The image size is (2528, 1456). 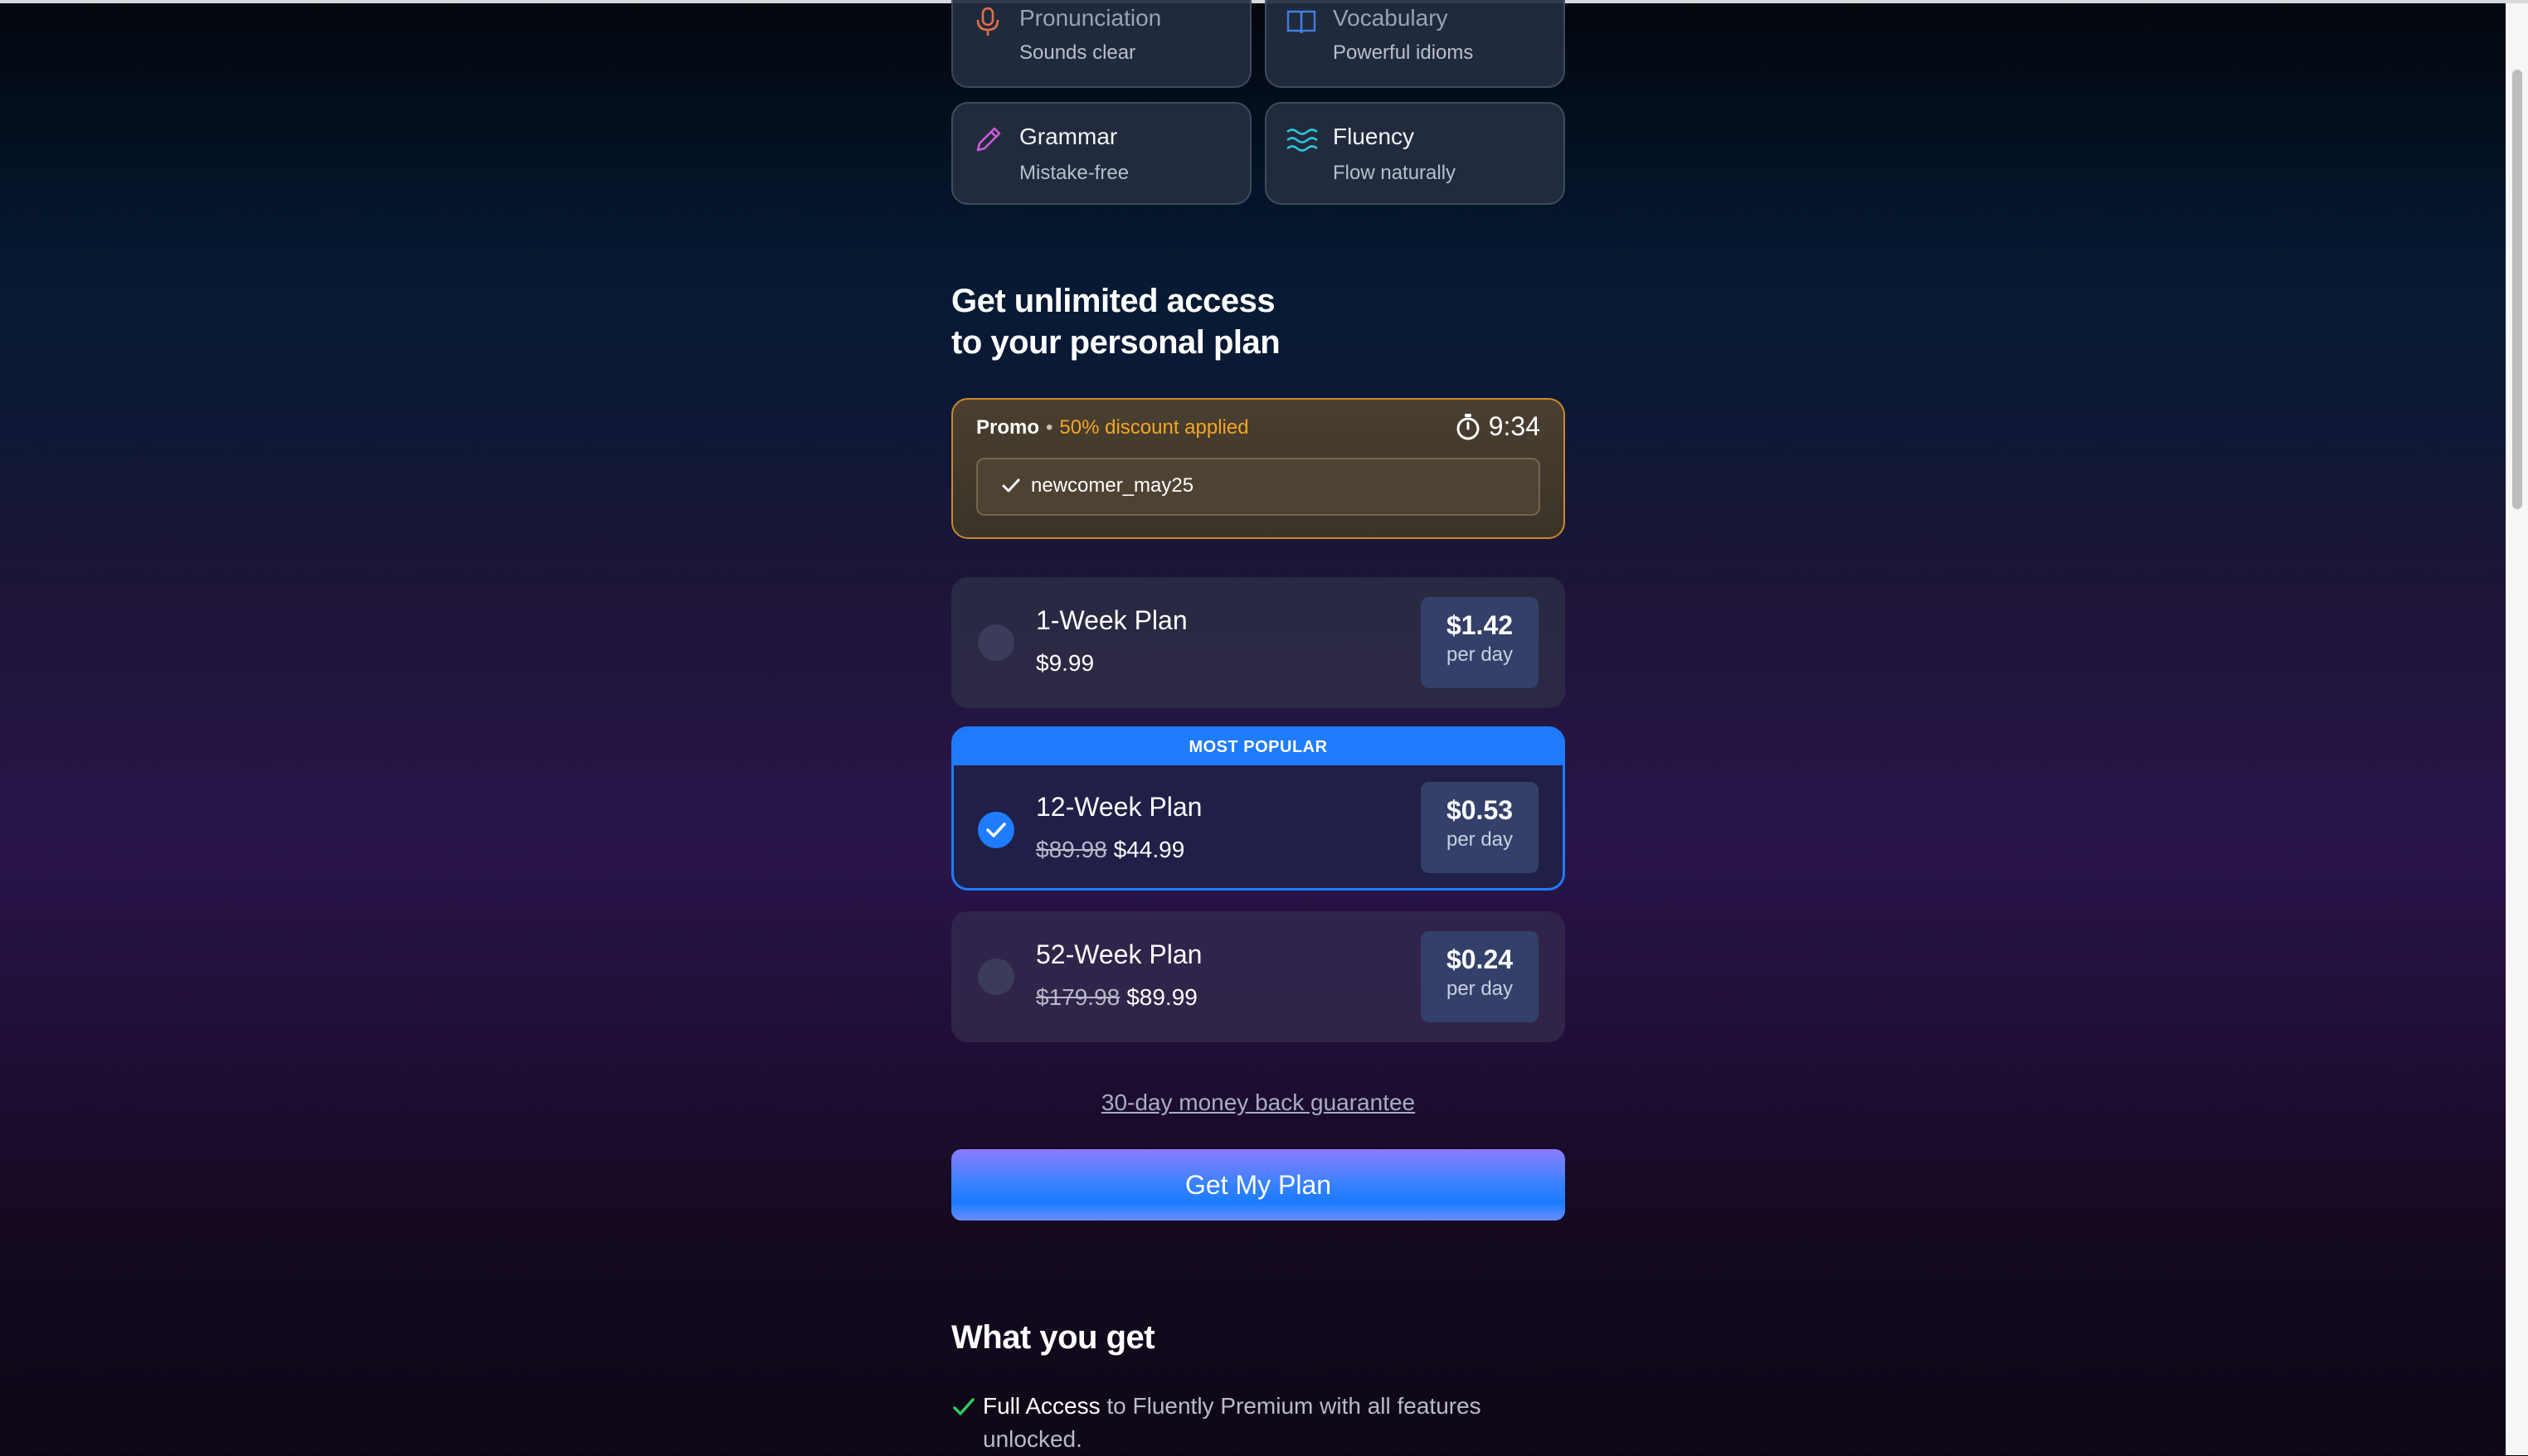 I want to click on promo-timer-value: 9:34, so click(x=1514, y=426).